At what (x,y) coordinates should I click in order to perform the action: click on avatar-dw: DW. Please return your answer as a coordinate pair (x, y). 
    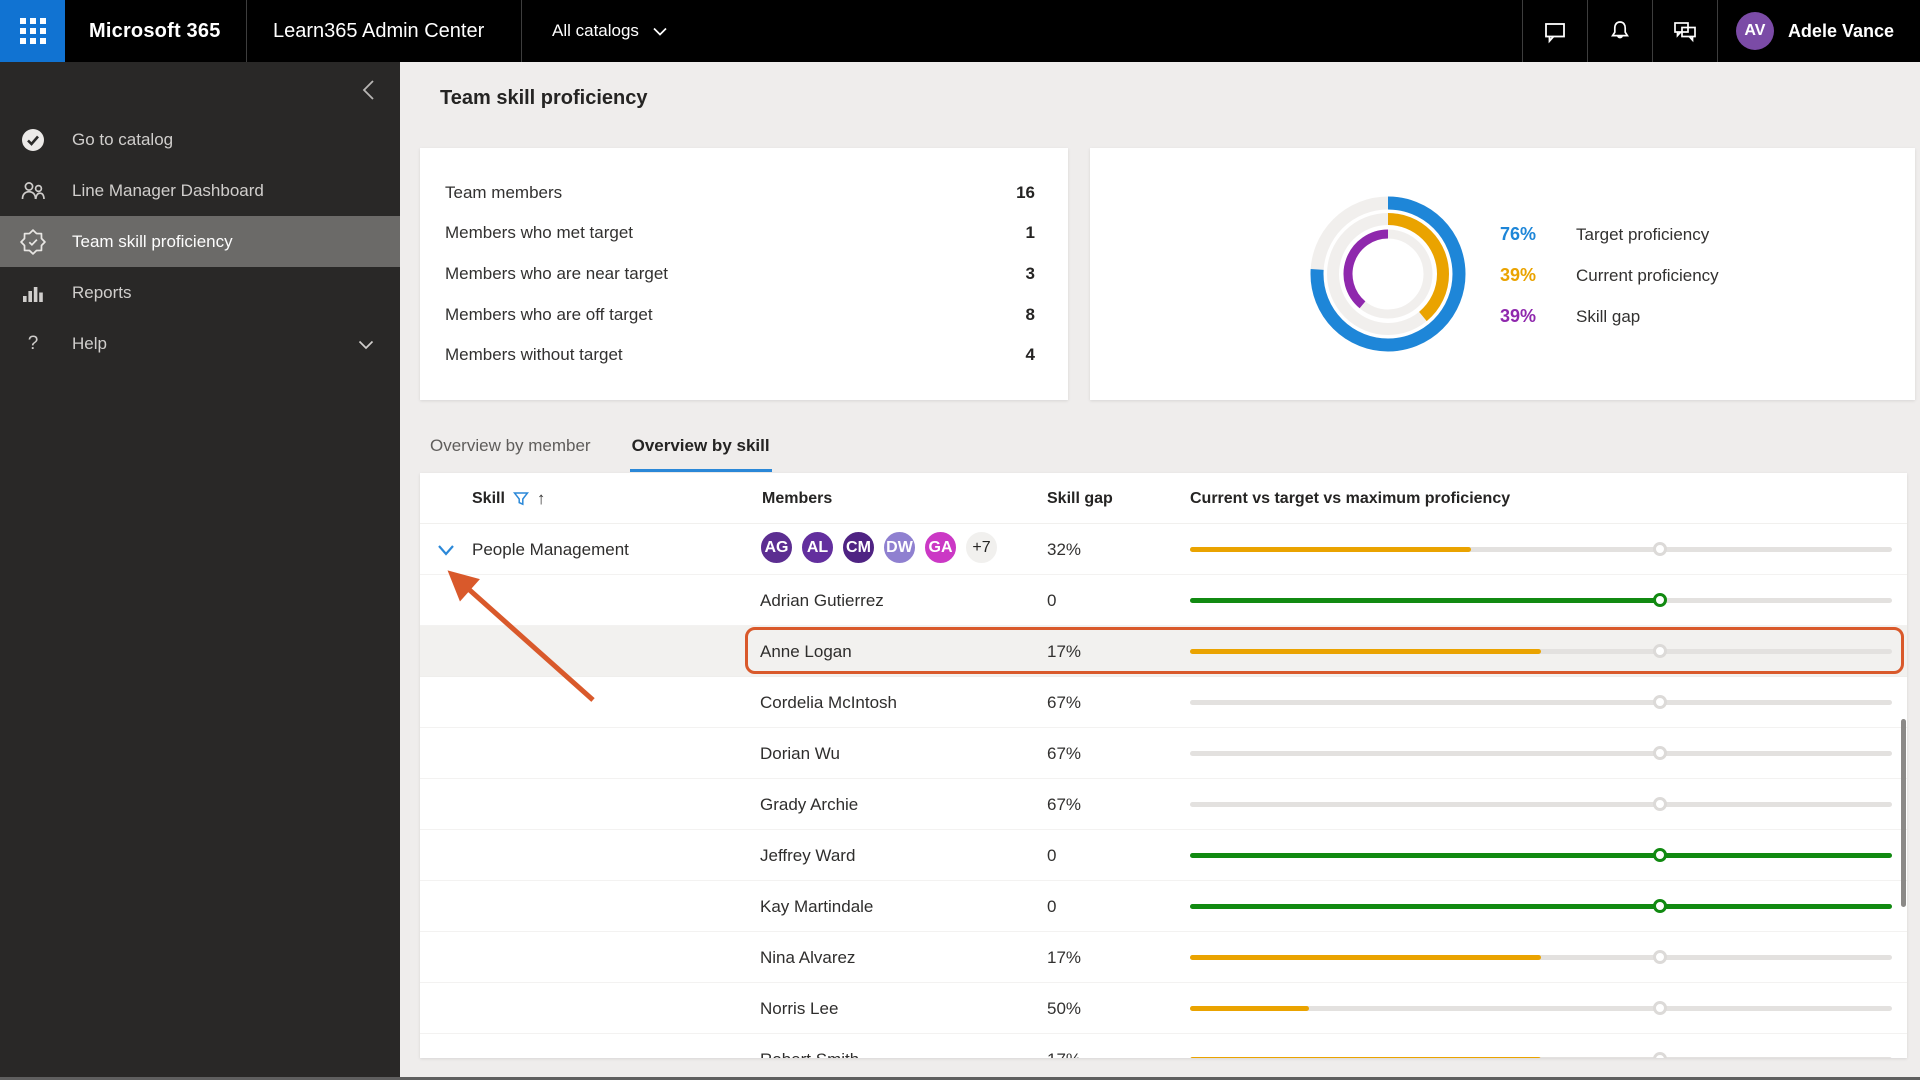
    Looking at the image, I should click on (899, 547).